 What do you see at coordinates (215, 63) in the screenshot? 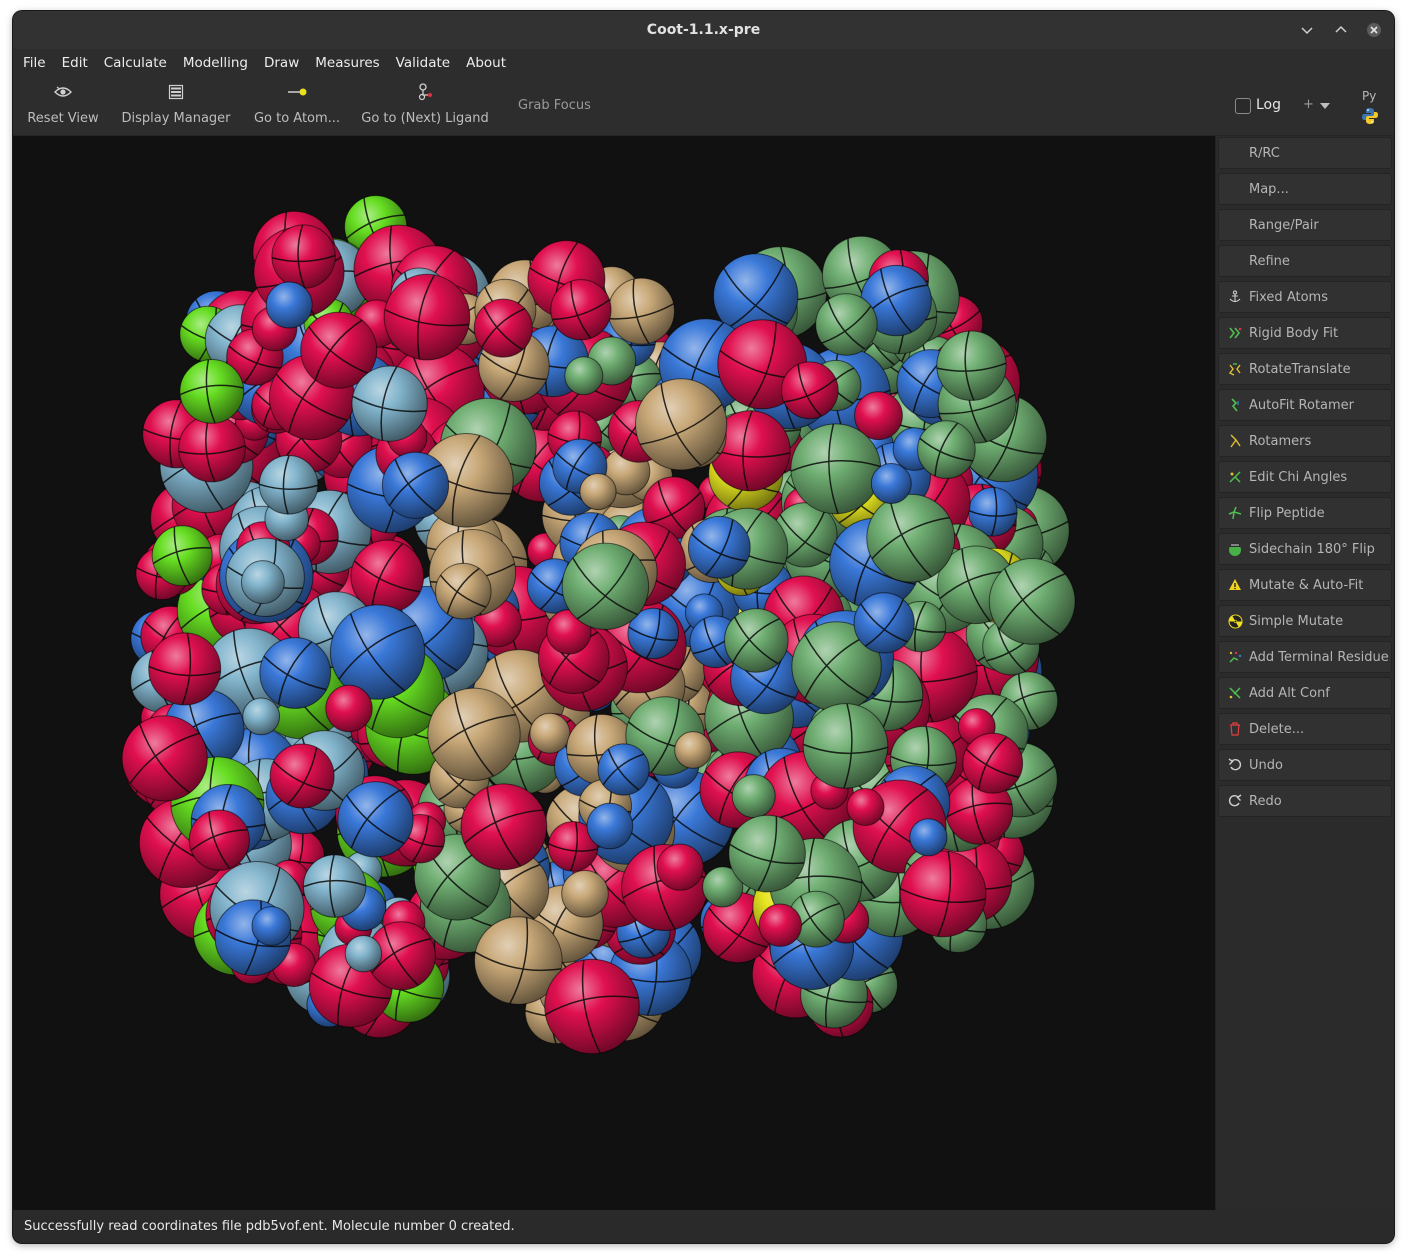
I see `menu-modelling: Modelling` at bounding box center [215, 63].